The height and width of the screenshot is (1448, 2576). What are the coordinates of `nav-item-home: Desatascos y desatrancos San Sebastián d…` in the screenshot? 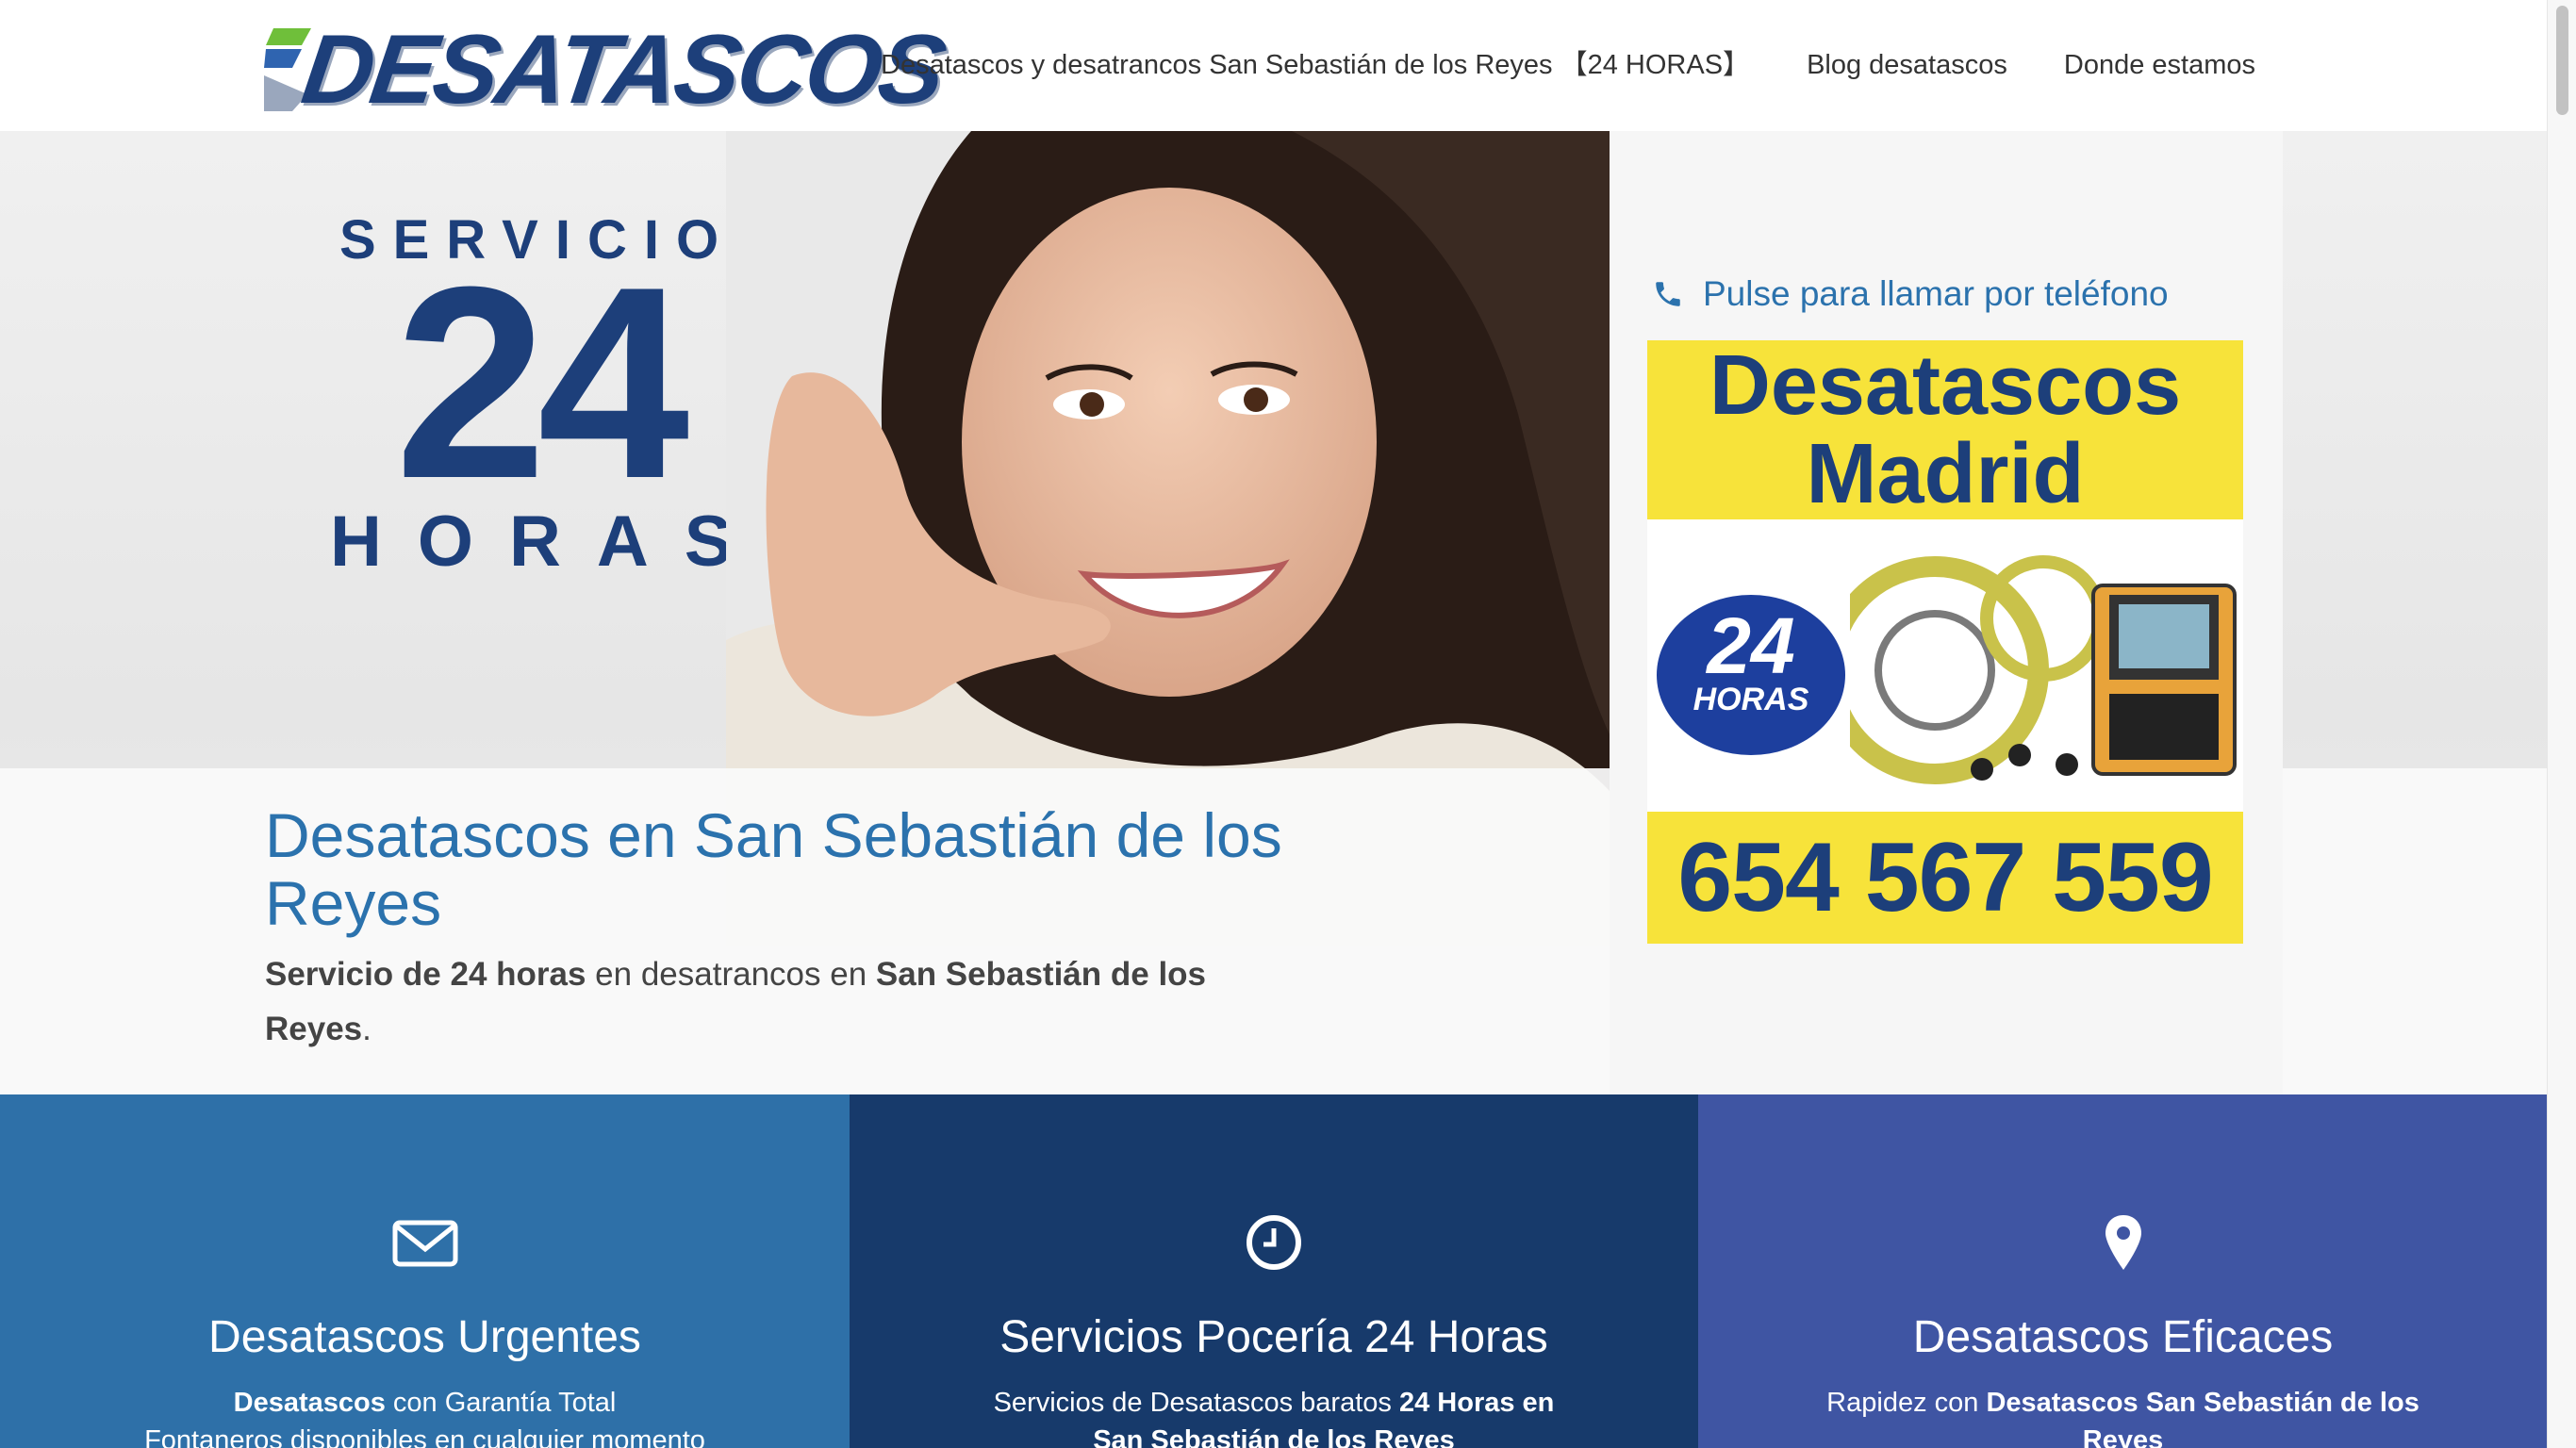 It's located at (1315, 65).